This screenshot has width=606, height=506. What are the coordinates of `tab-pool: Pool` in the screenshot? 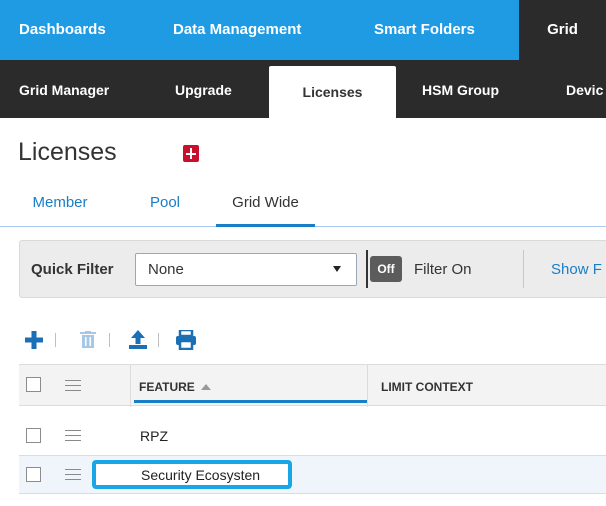 It's located at (165, 208).